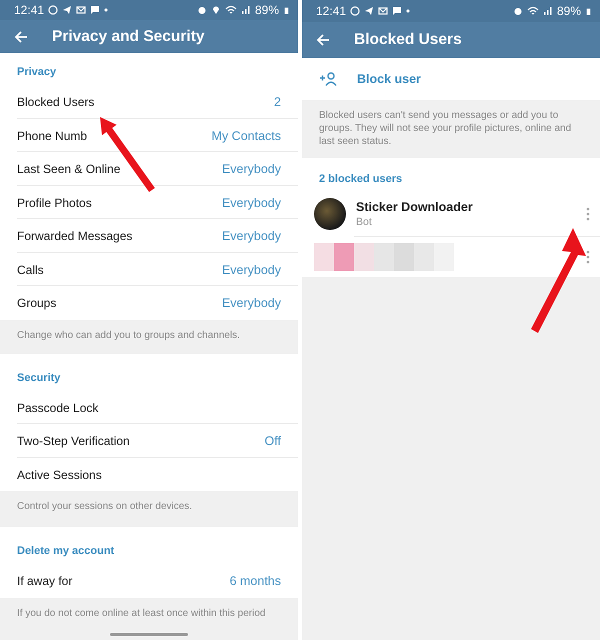  Describe the element at coordinates (128, 37) in the screenshot. I see `screen-title: Privacy and Security` at that location.